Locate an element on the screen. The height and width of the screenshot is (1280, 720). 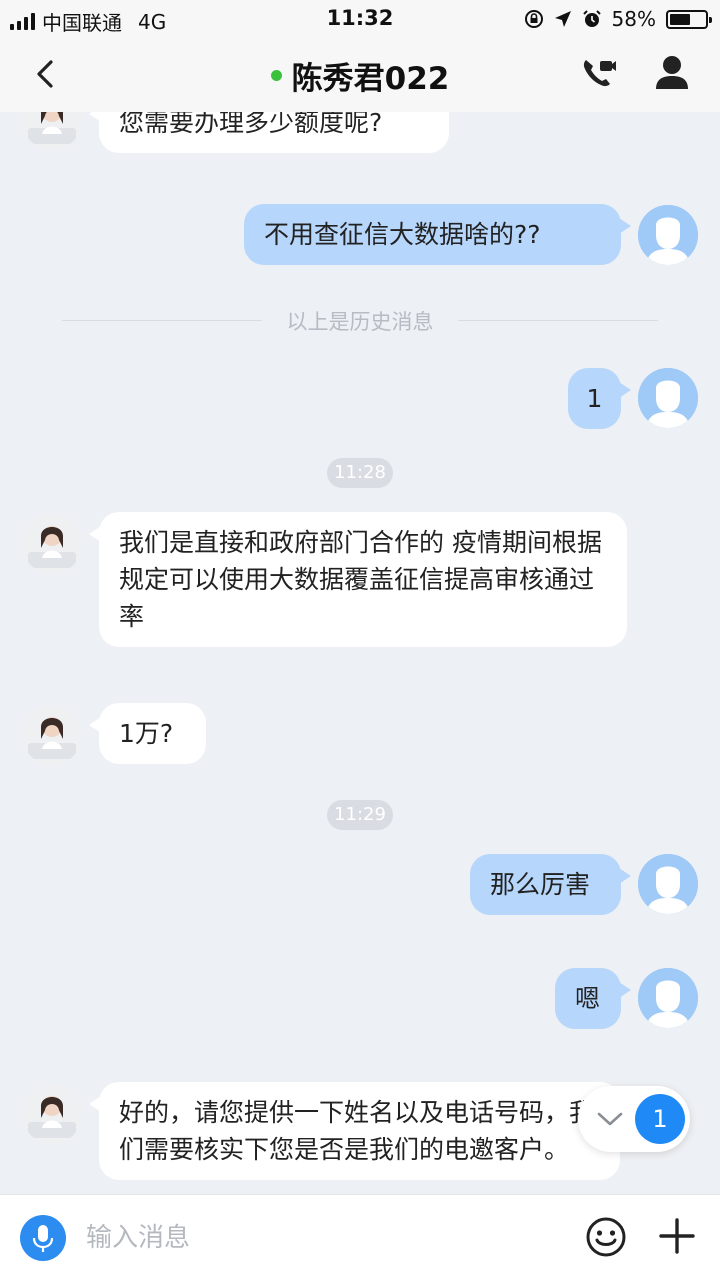
message-bubble-outgoing: 不用查征信大数据啥的?? is located at coordinates (437, 234).